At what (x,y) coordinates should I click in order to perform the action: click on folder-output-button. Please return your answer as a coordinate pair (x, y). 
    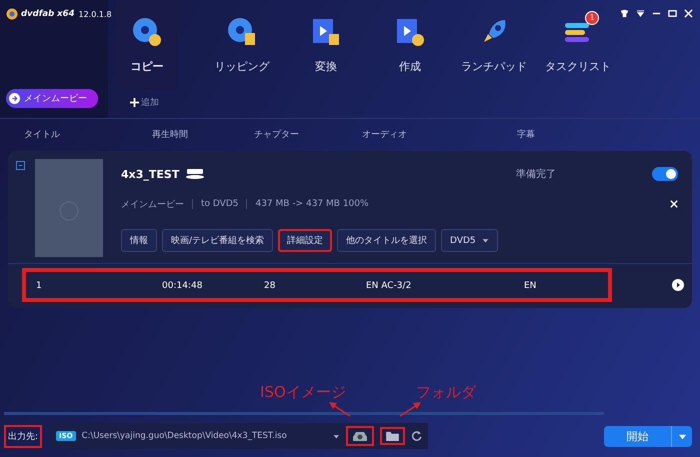
    Looking at the image, I should click on (392, 436).